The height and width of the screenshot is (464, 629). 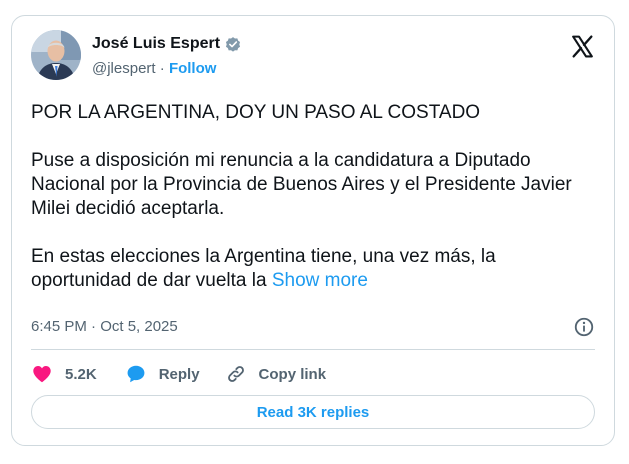 I want to click on copy-link-label: Copy link, so click(x=292, y=374).